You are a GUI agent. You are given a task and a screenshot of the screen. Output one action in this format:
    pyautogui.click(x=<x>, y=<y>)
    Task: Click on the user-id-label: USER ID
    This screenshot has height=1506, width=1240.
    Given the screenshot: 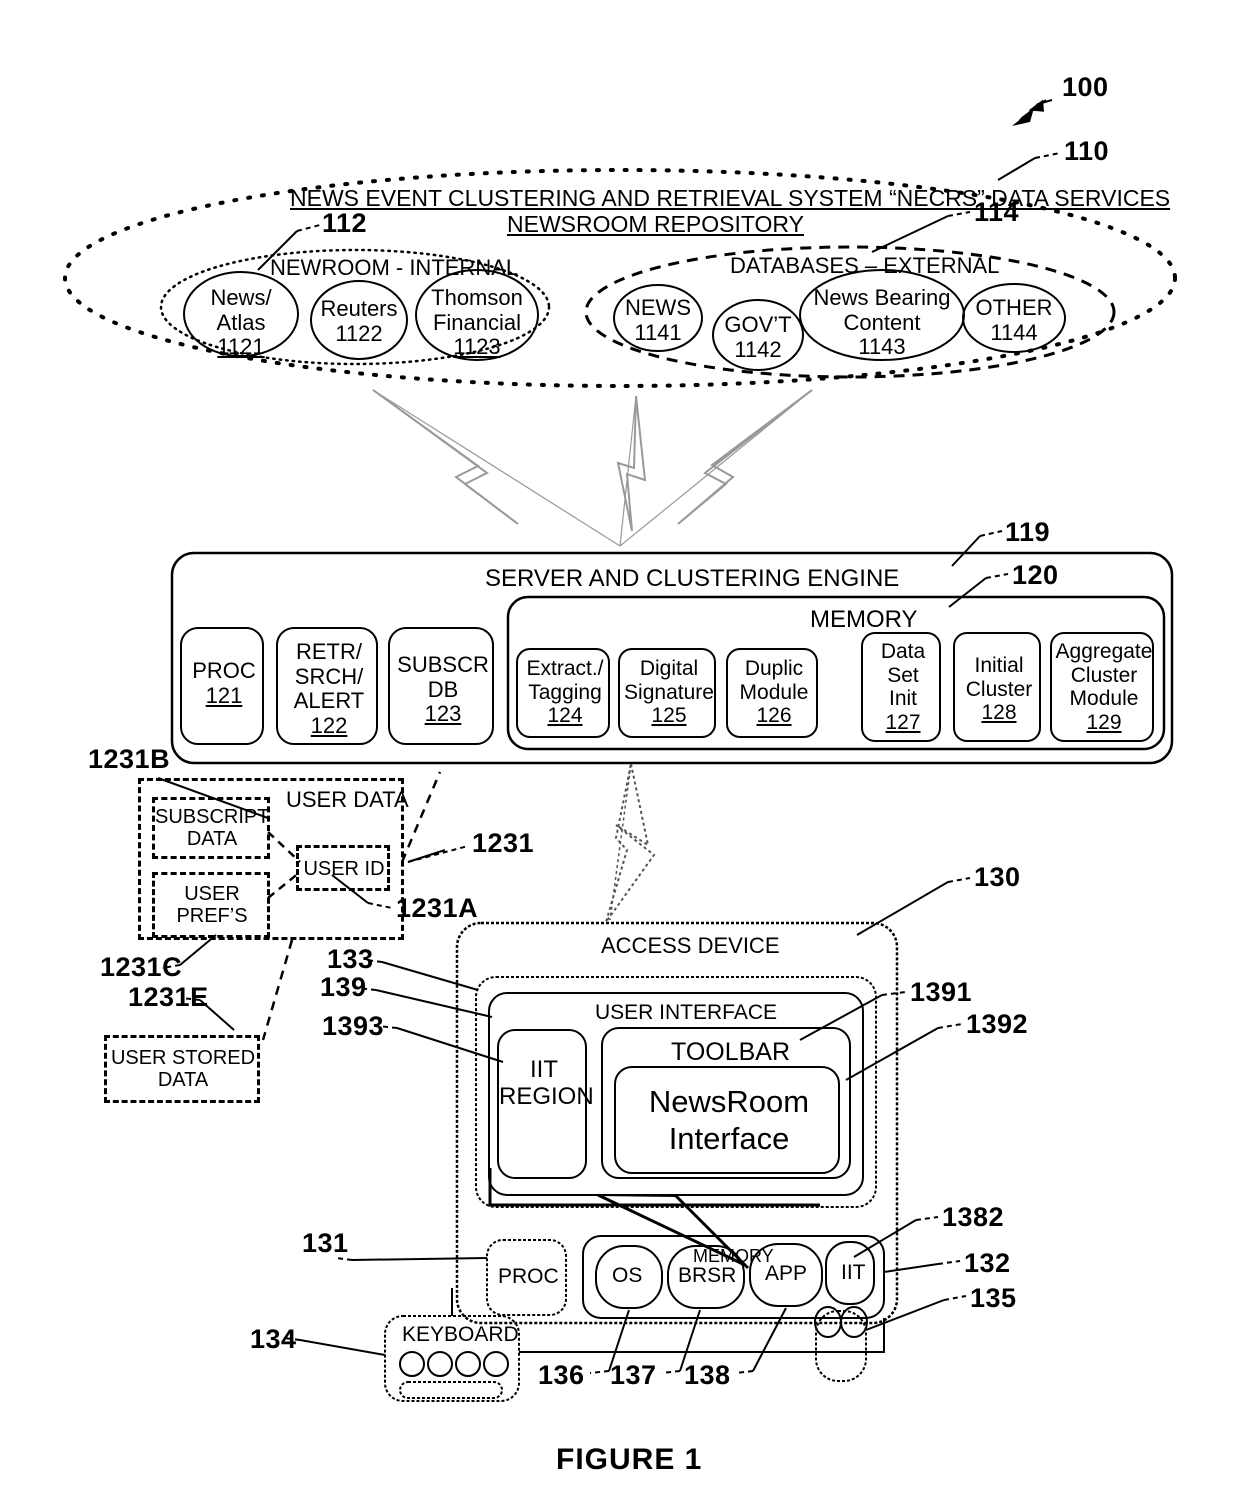 What is the action you would take?
    pyautogui.click(x=344, y=869)
    